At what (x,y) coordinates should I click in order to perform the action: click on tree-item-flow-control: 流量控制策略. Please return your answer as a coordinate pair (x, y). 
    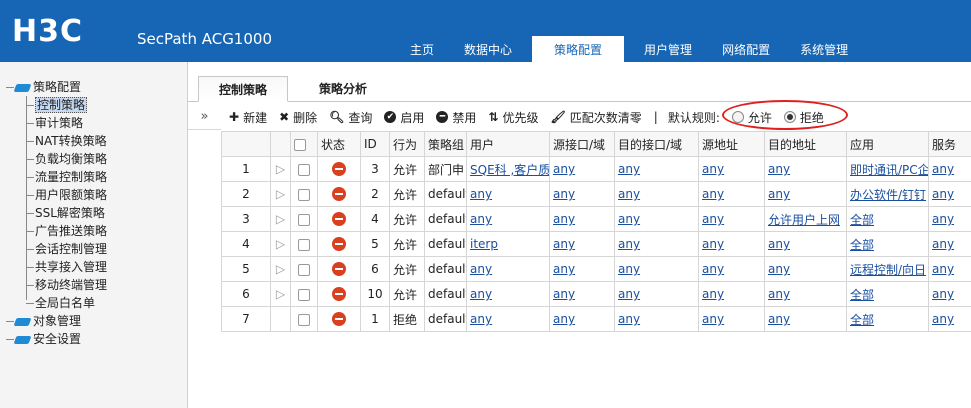
    Looking at the image, I should click on (66, 177).